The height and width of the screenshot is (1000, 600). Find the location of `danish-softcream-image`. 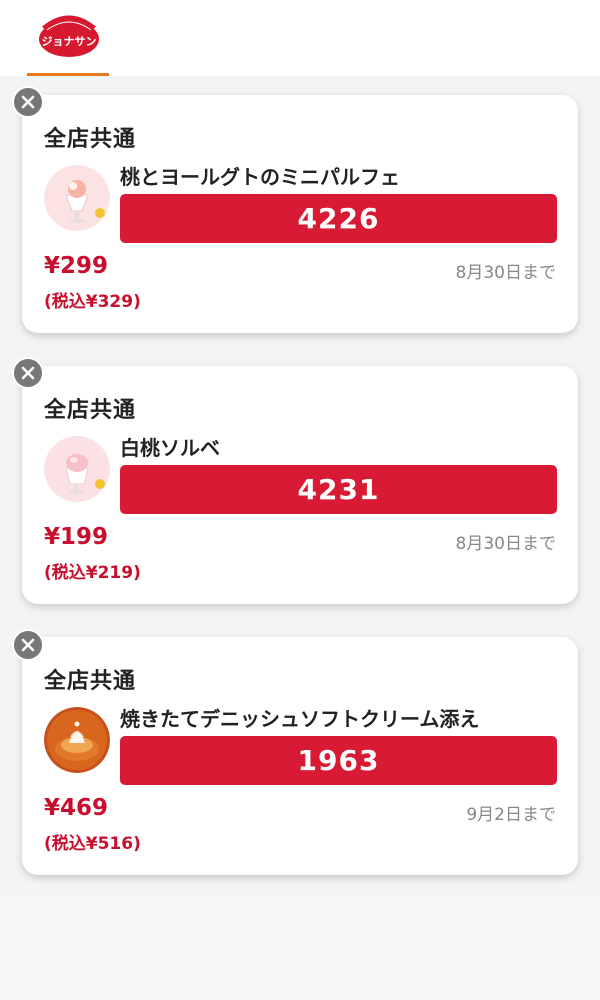

danish-softcream-image is located at coordinates (77, 740).